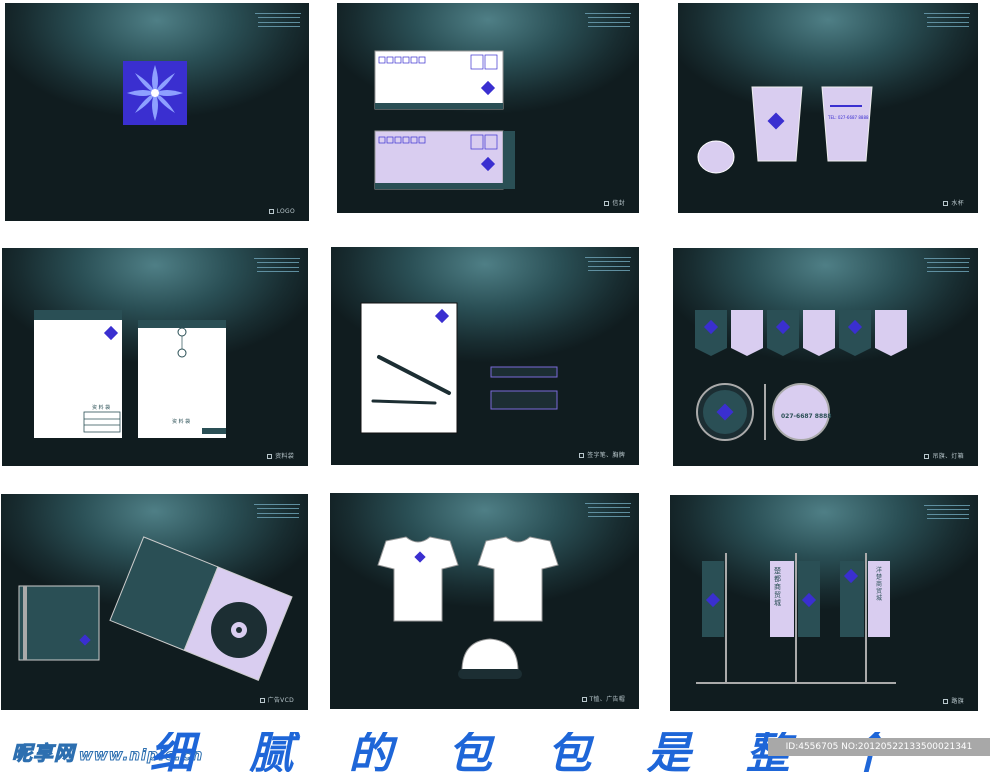 This screenshot has height=772, width=1000. What do you see at coordinates (796, 618) in the screenshot?
I see `road-flags-artwork` at bounding box center [796, 618].